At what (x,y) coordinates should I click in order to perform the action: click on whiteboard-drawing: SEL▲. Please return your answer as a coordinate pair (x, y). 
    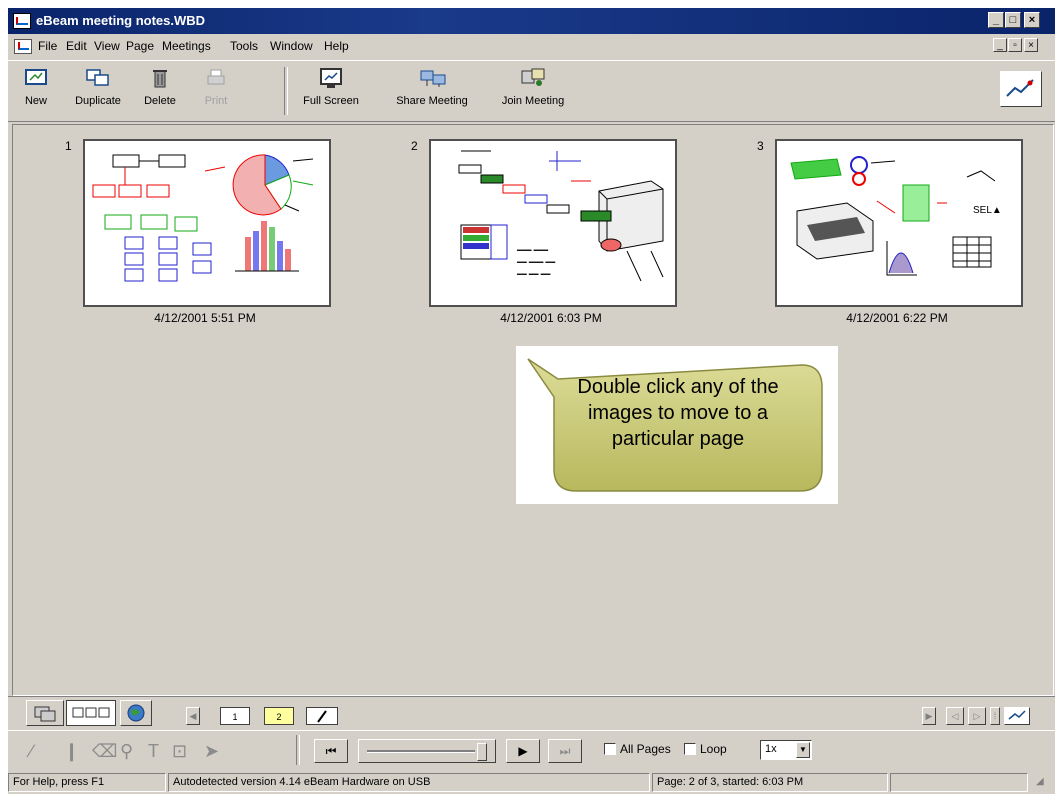
    Looking at the image, I should click on (896, 216).